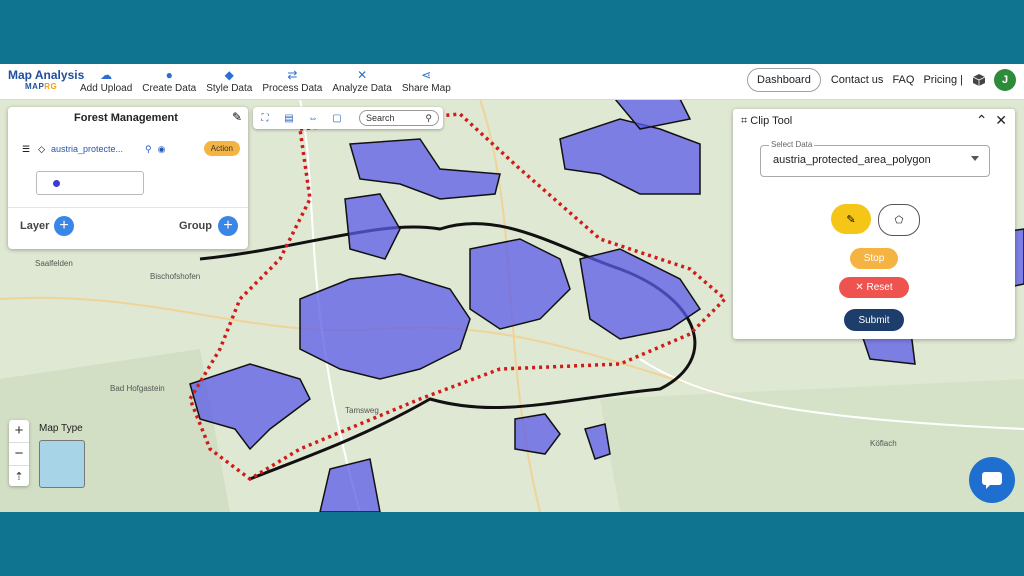 This screenshot has width=1024, height=576. I want to click on cube-icon, so click(979, 80).